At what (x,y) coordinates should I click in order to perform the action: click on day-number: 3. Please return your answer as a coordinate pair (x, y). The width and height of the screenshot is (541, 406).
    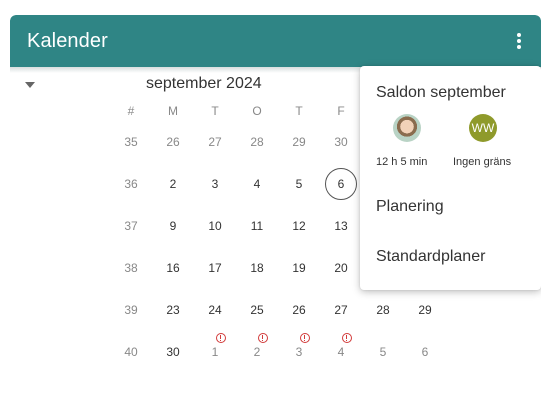
    Looking at the image, I should click on (299, 352).